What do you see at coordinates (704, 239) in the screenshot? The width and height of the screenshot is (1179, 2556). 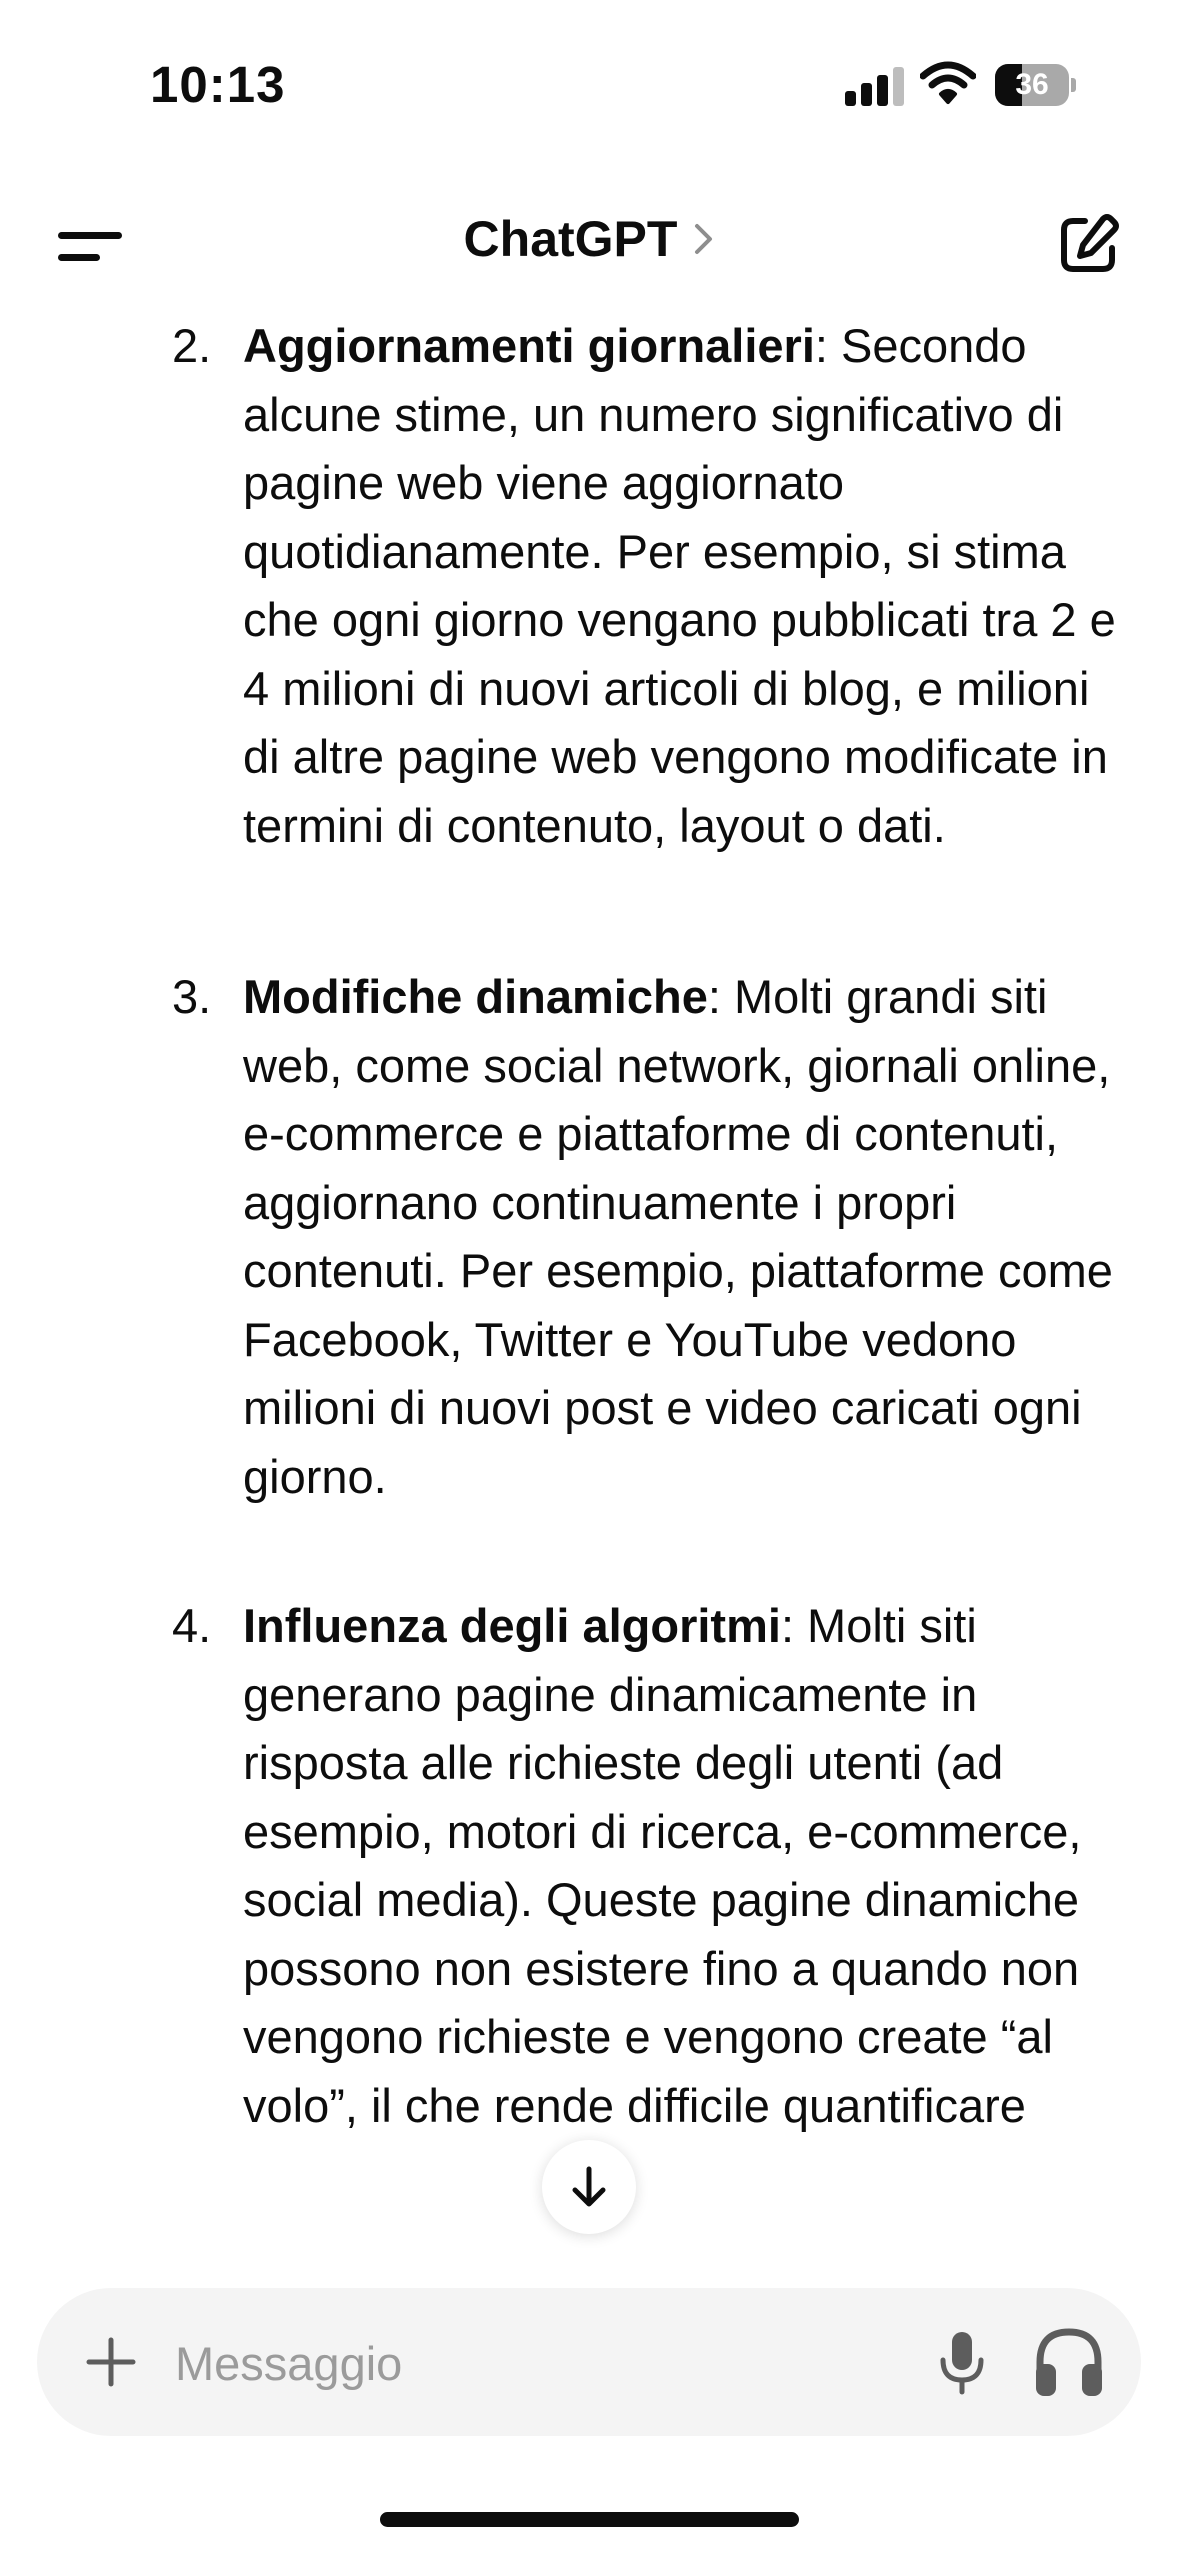 I see `chevron-right-icon` at bounding box center [704, 239].